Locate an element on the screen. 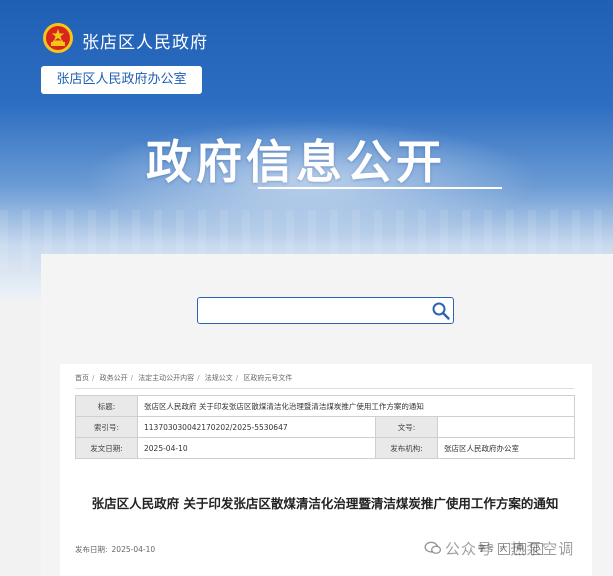 The height and width of the screenshot is (576, 613). search-icon is located at coordinates (441, 311).